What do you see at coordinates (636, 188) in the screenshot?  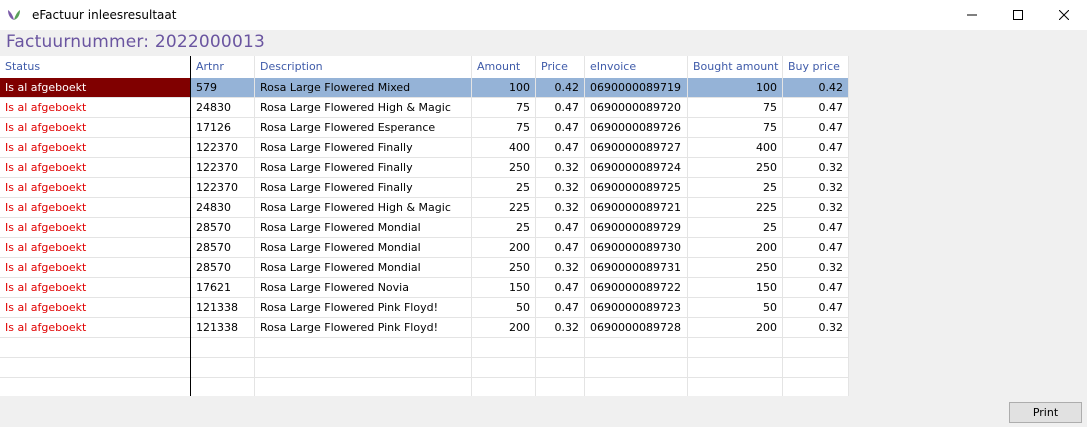 I see `einvoice-cell: 0690000089725` at bounding box center [636, 188].